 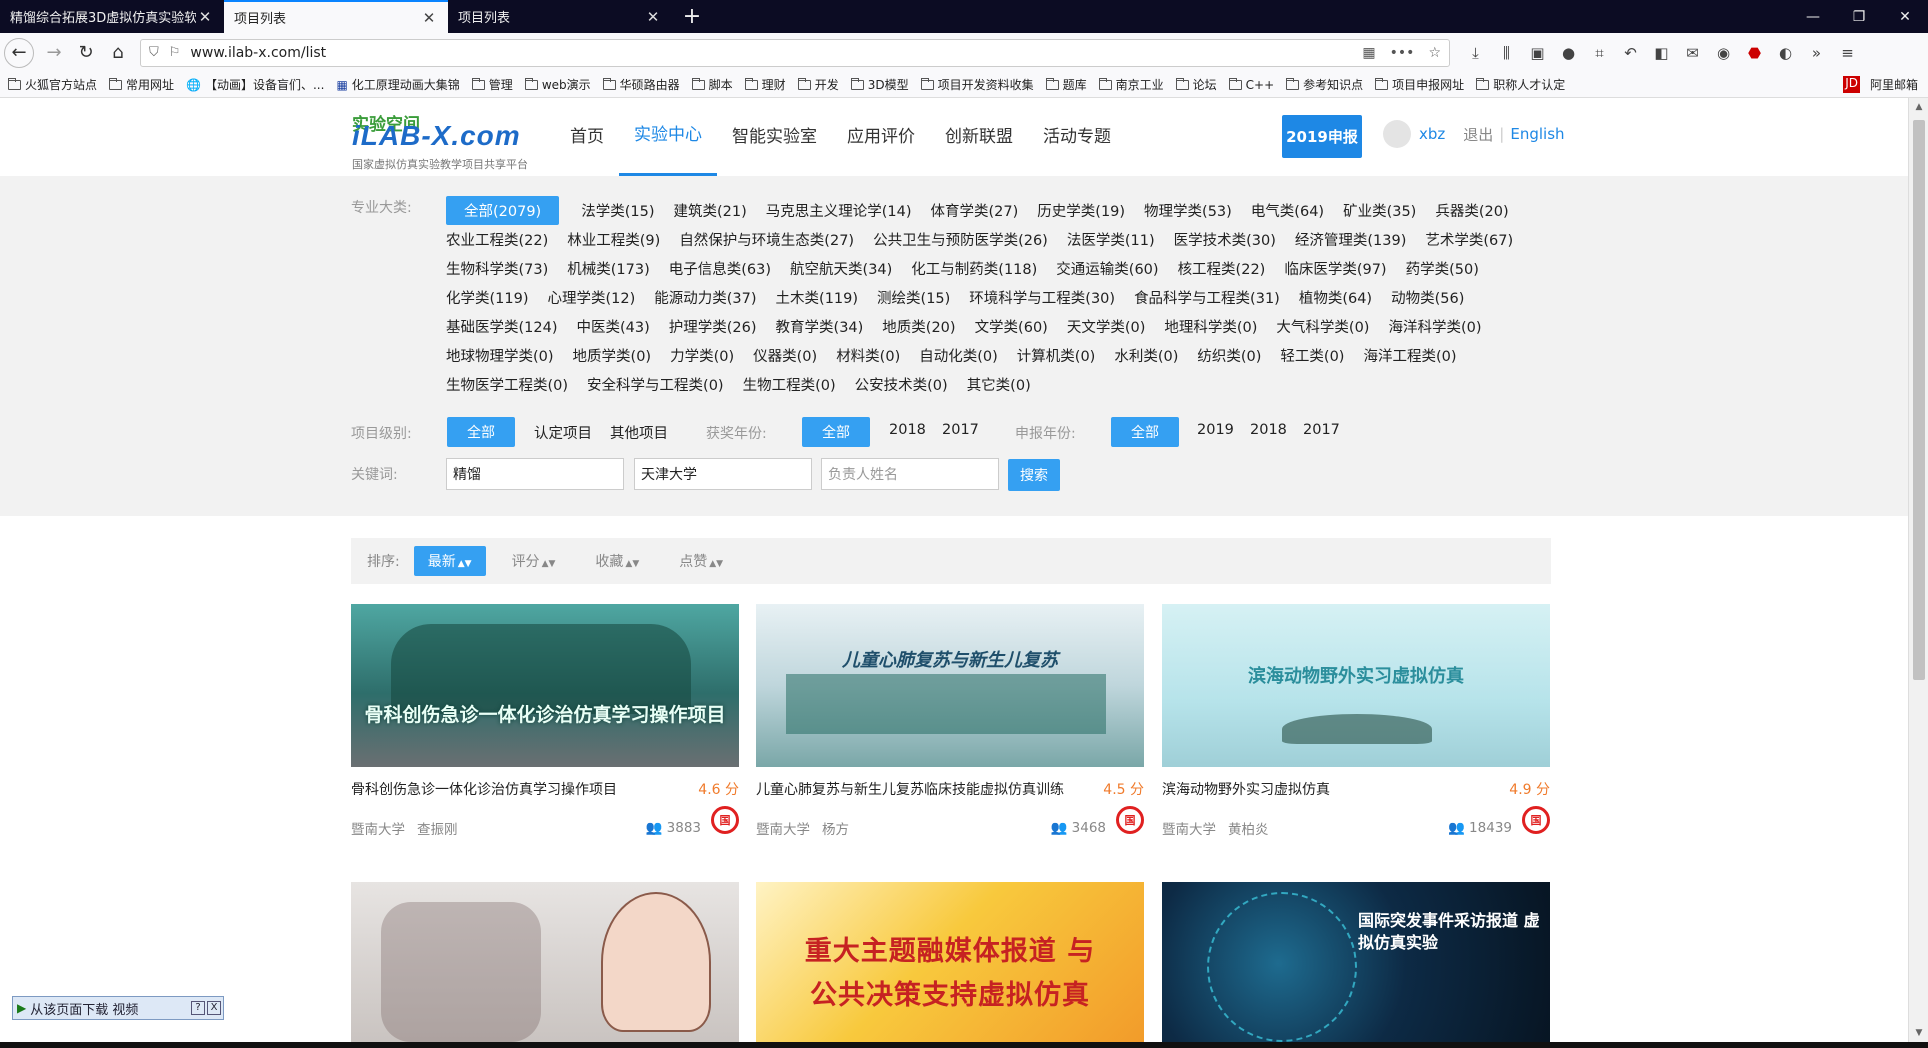 What do you see at coordinates (713, 326) in the screenshot?
I see `category-option: 护理学类(26)` at bounding box center [713, 326].